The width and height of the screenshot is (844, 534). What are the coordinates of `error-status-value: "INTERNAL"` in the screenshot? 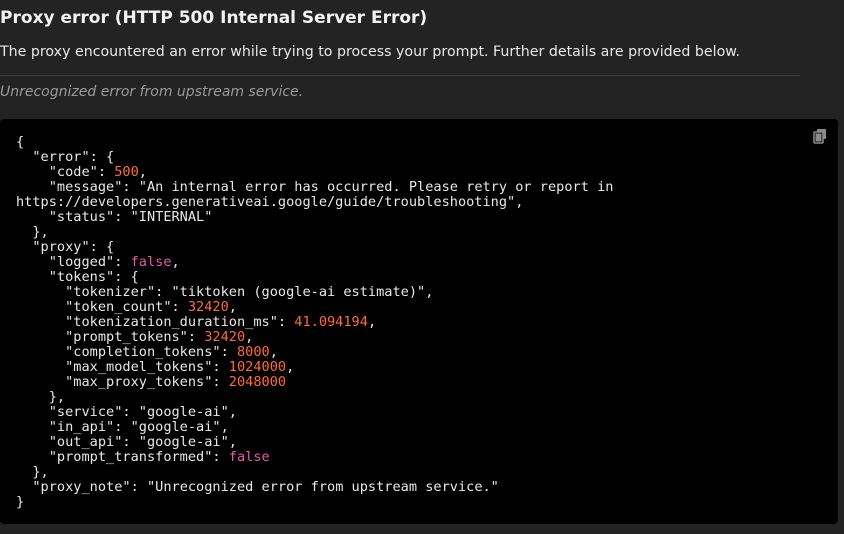 It's located at (171, 217).